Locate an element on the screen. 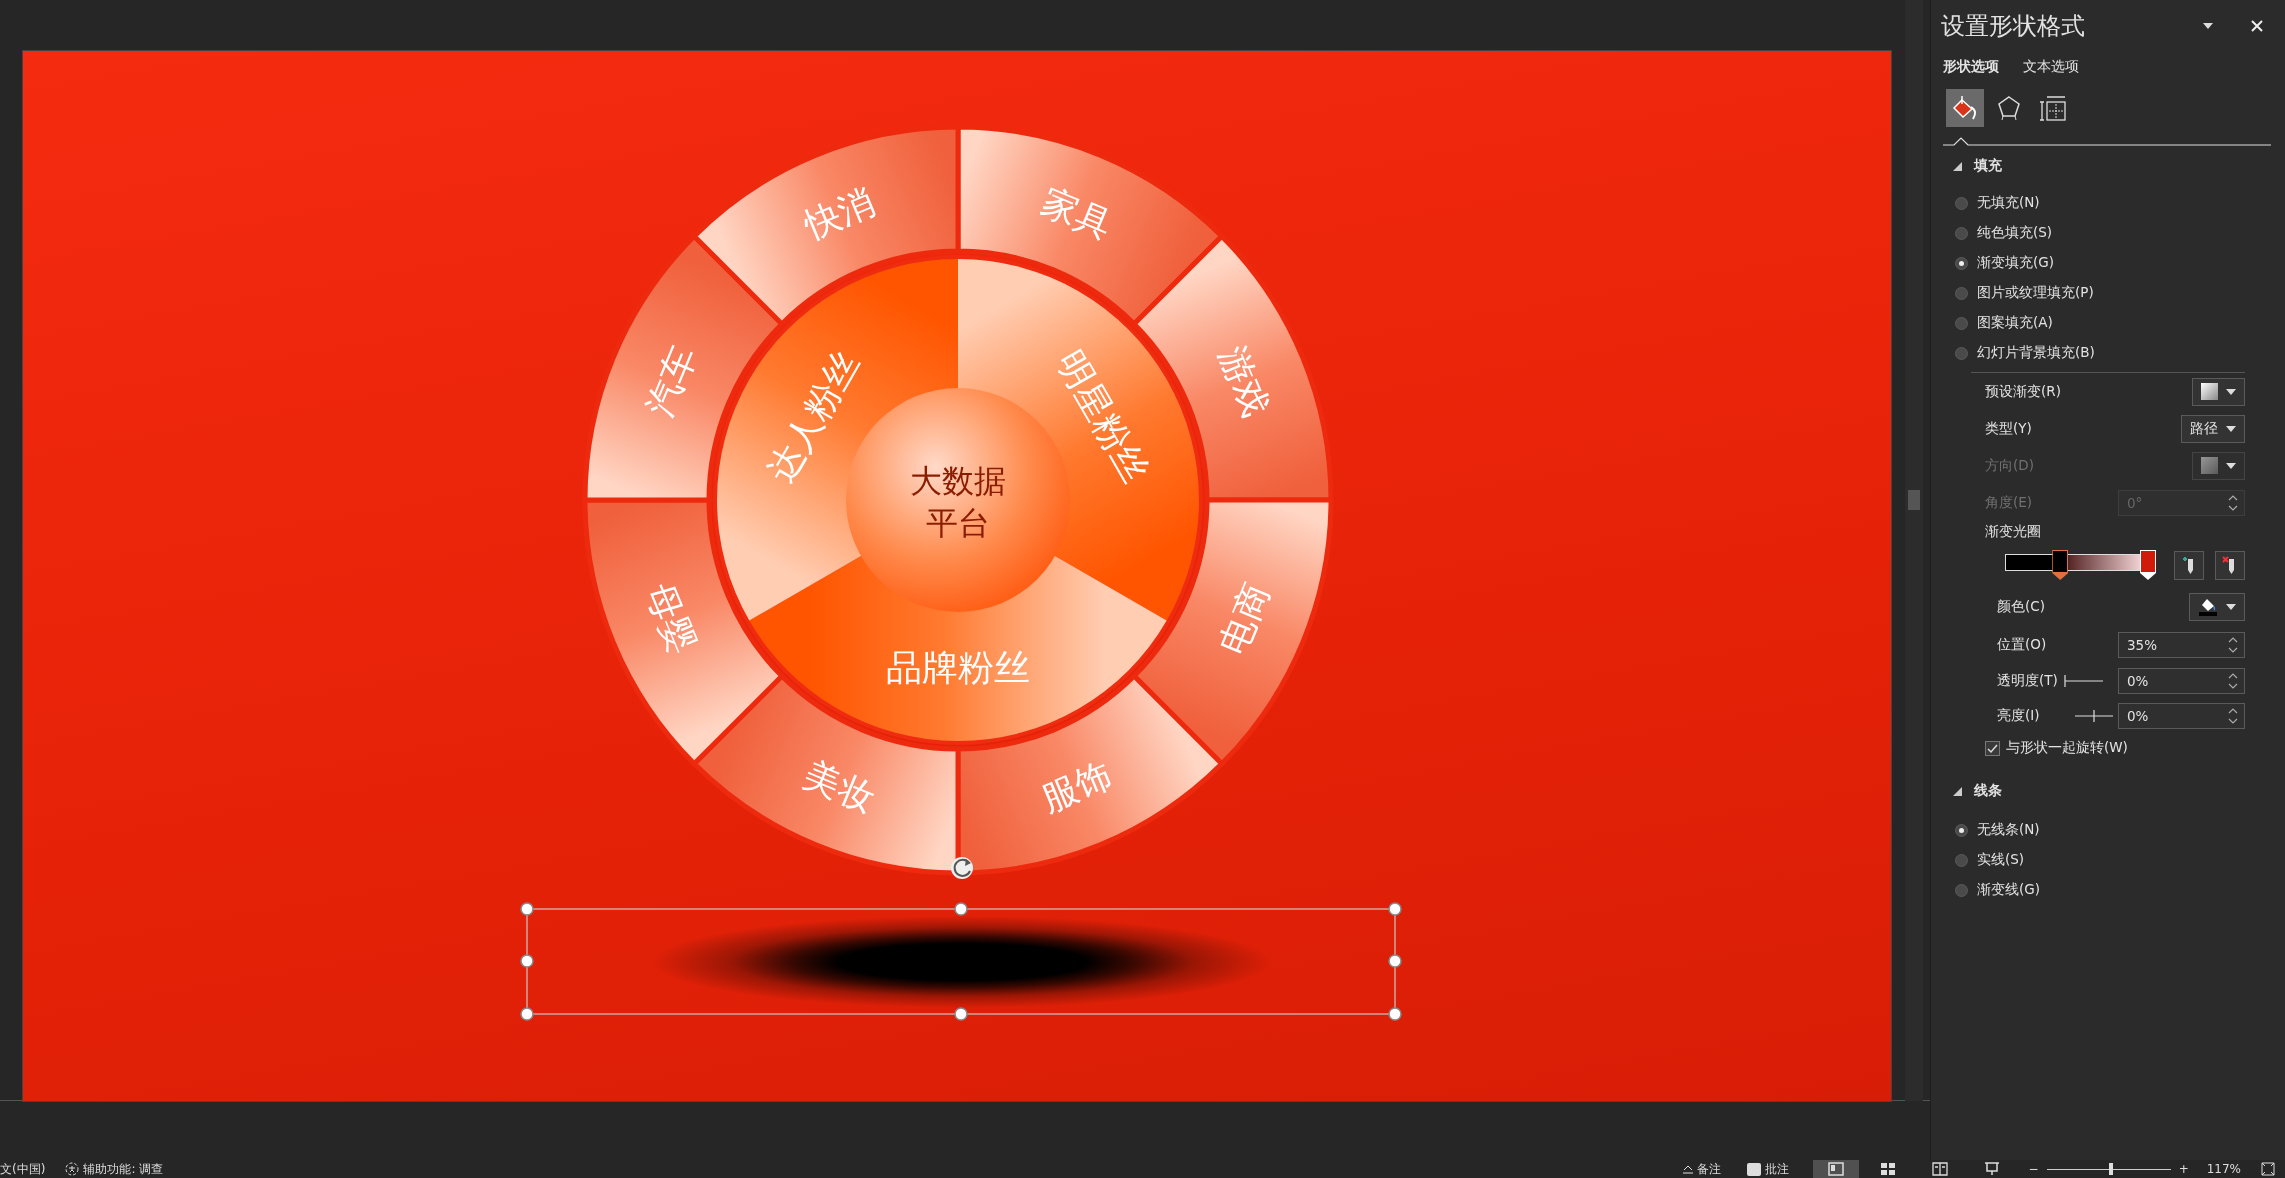 The height and width of the screenshot is (1178, 2285). direction-button is located at coordinates (2218, 465).